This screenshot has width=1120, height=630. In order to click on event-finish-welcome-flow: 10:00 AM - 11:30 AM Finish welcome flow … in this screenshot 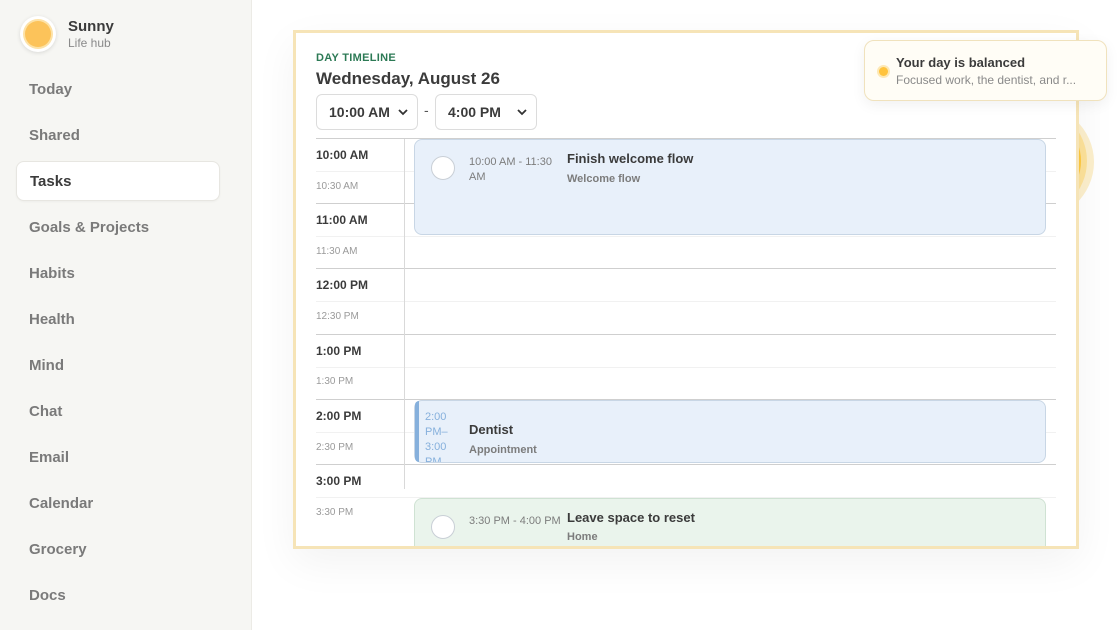, I will do `click(730, 187)`.